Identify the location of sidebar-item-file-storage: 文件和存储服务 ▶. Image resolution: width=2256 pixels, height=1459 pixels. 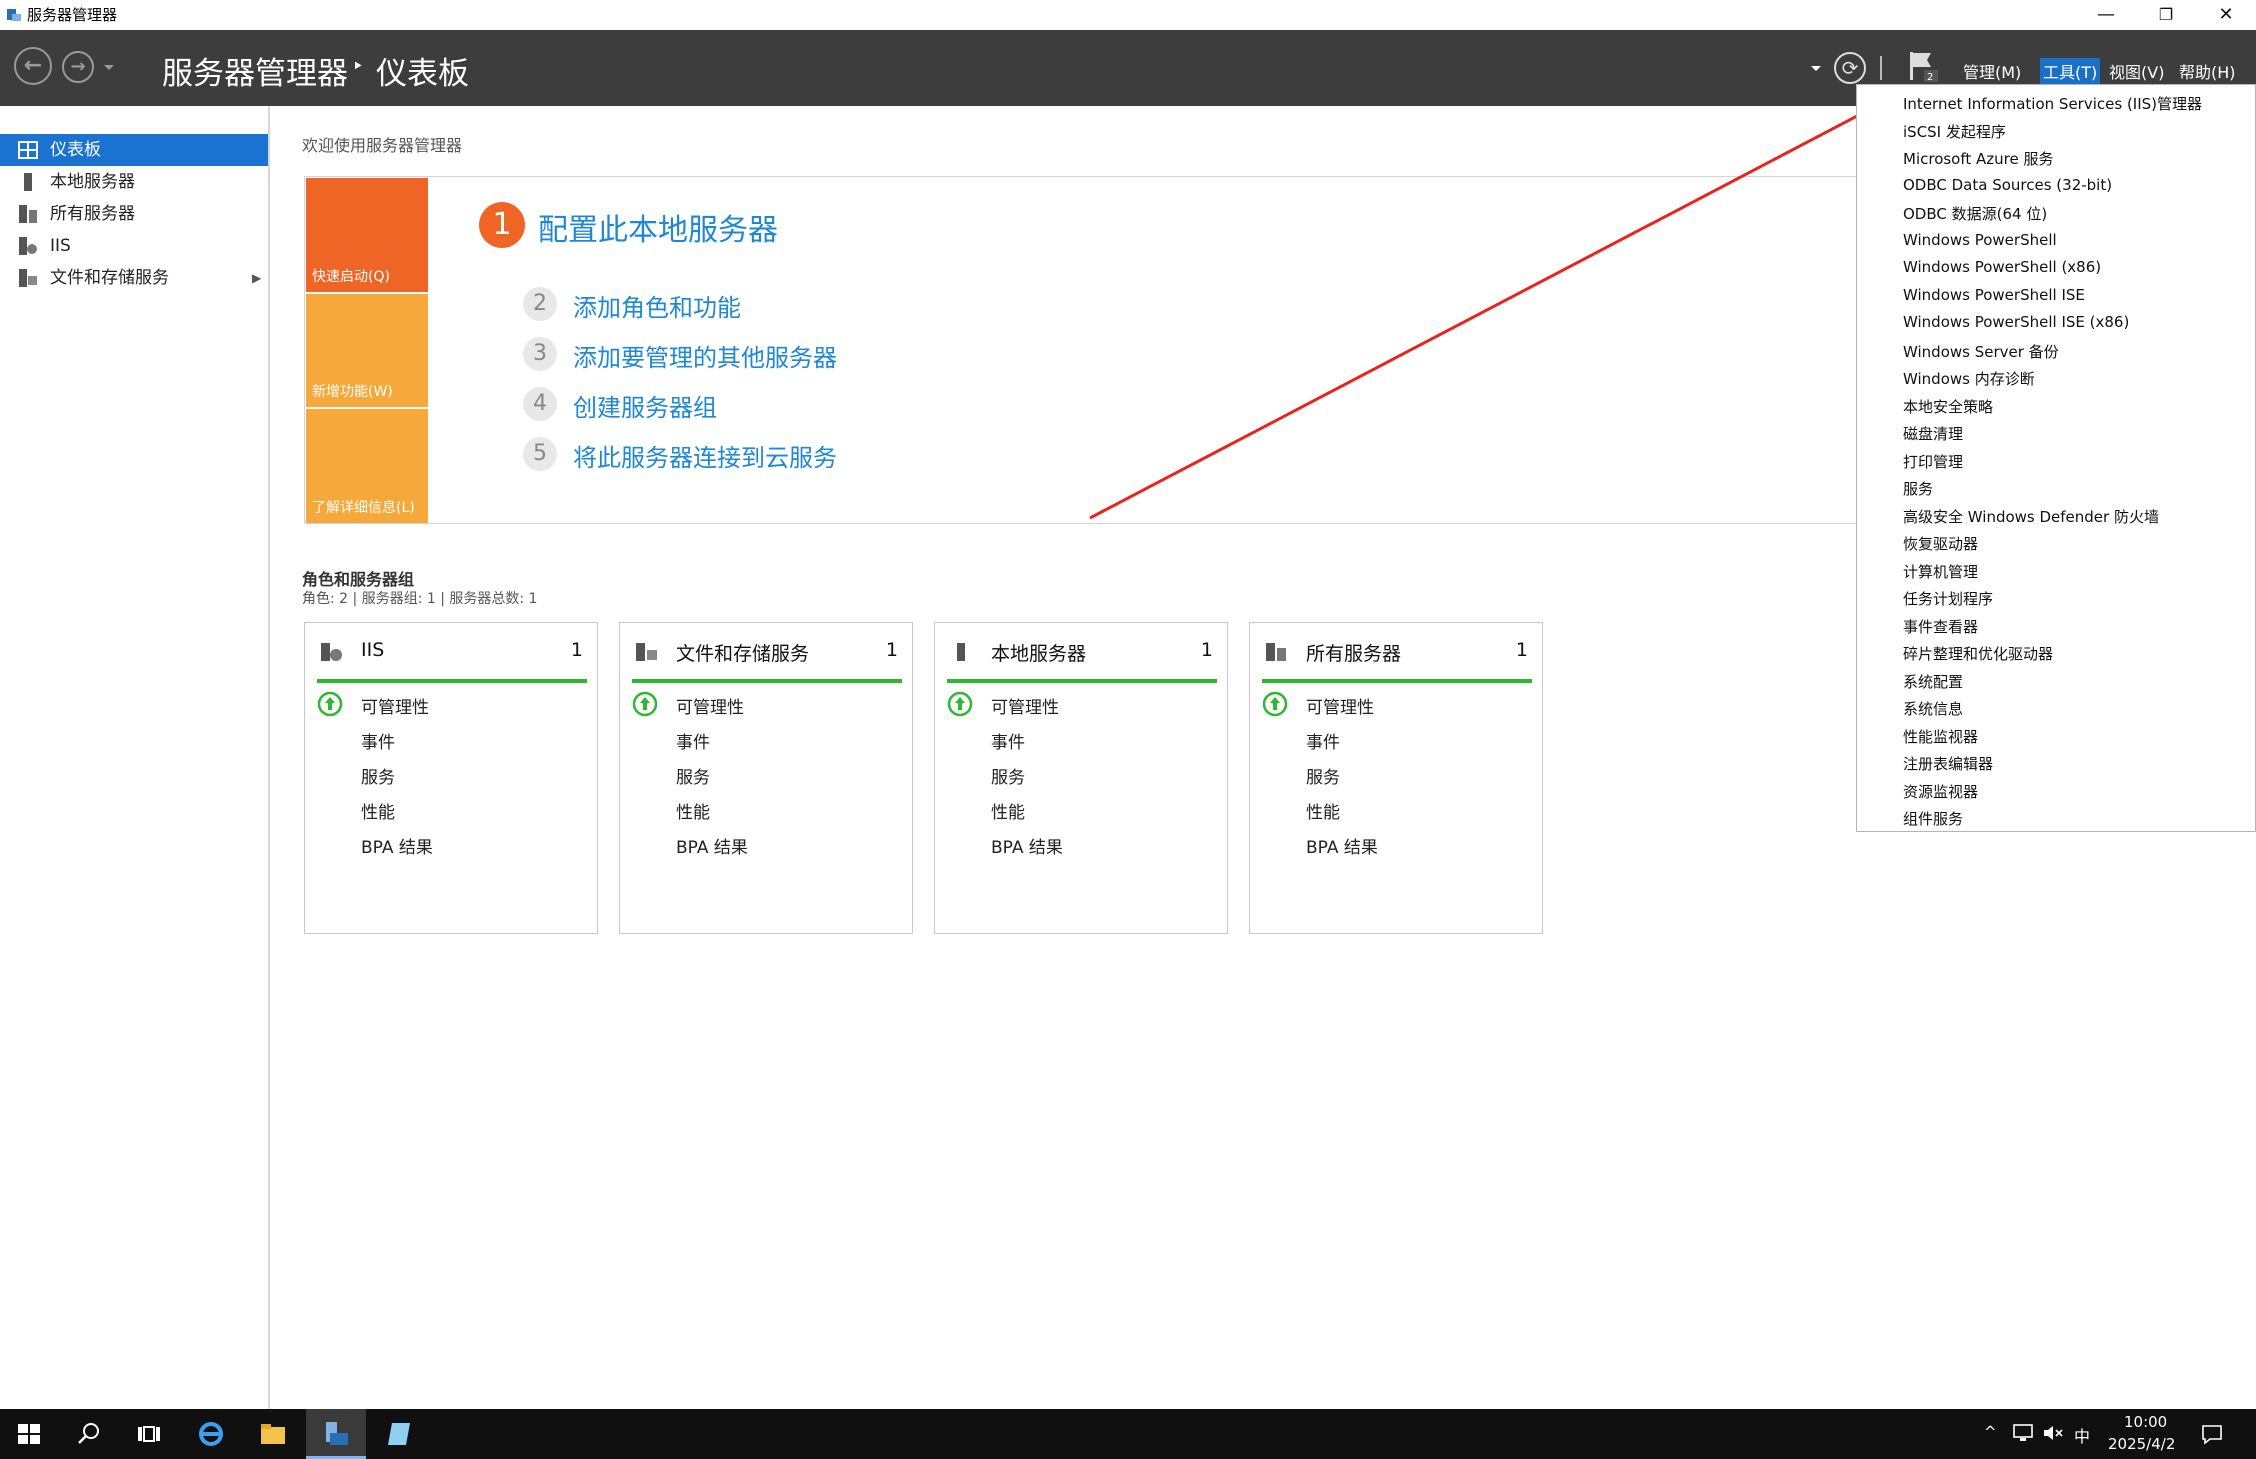
(134, 278).